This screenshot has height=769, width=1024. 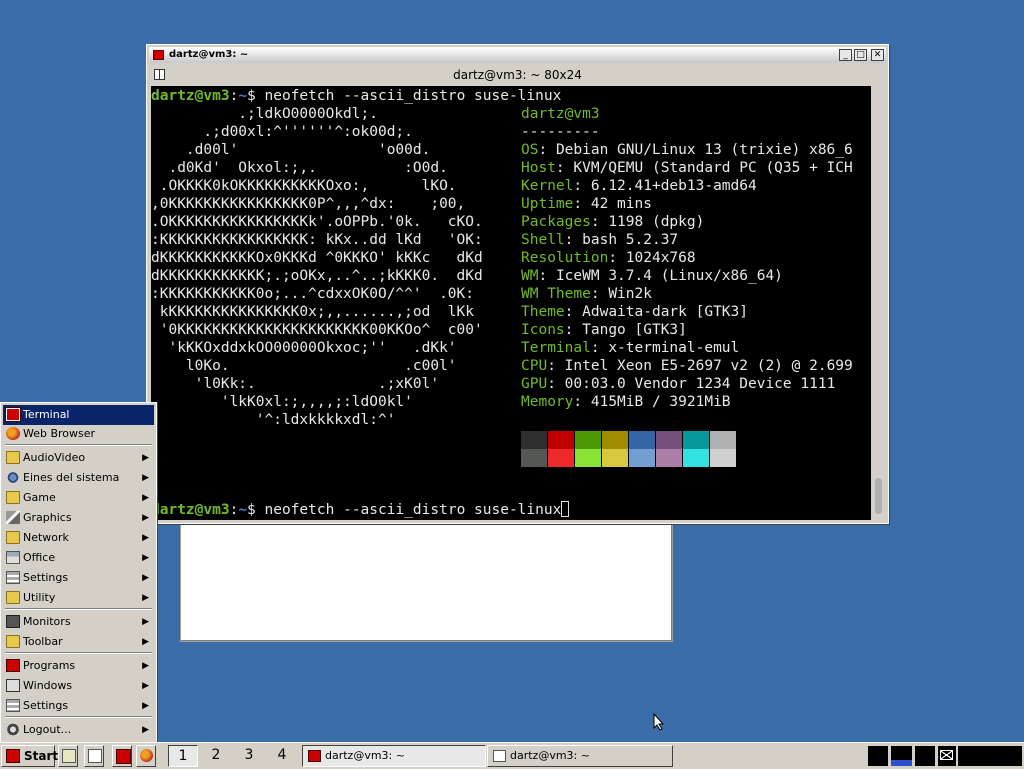 I want to click on menu-item-logout: Logout... ▶, so click(x=78, y=730).